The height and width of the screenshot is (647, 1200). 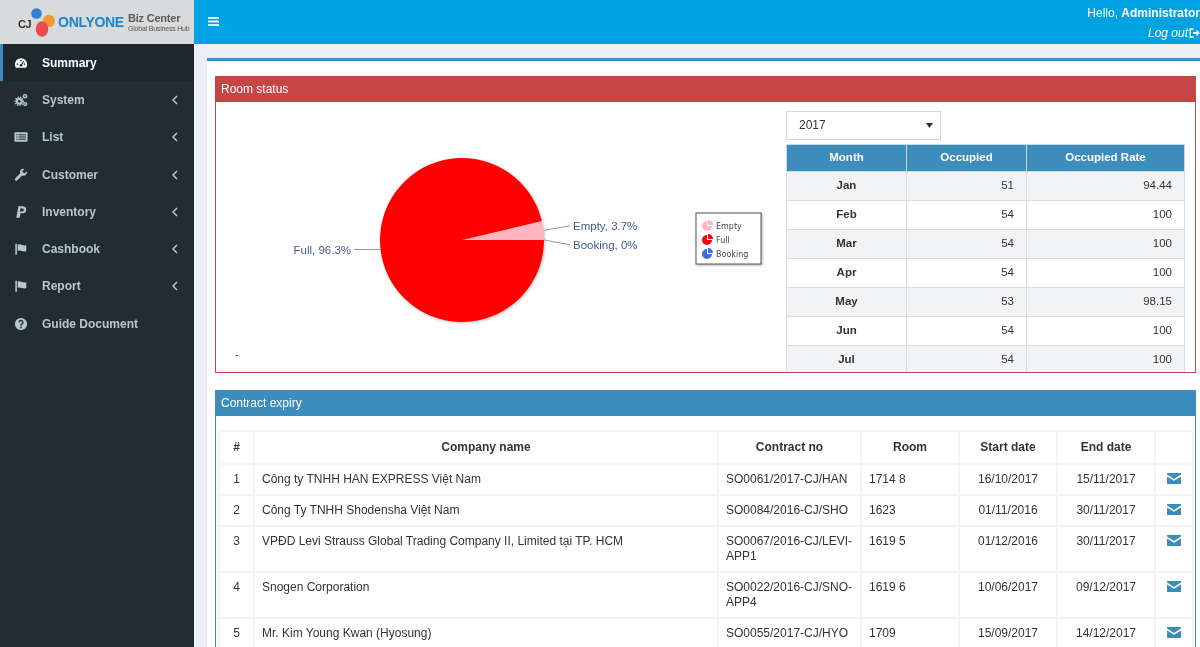 What do you see at coordinates (1008, 548) in the screenshot?
I see `table-cell: 01/12/2016` at bounding box center [1008, 548].